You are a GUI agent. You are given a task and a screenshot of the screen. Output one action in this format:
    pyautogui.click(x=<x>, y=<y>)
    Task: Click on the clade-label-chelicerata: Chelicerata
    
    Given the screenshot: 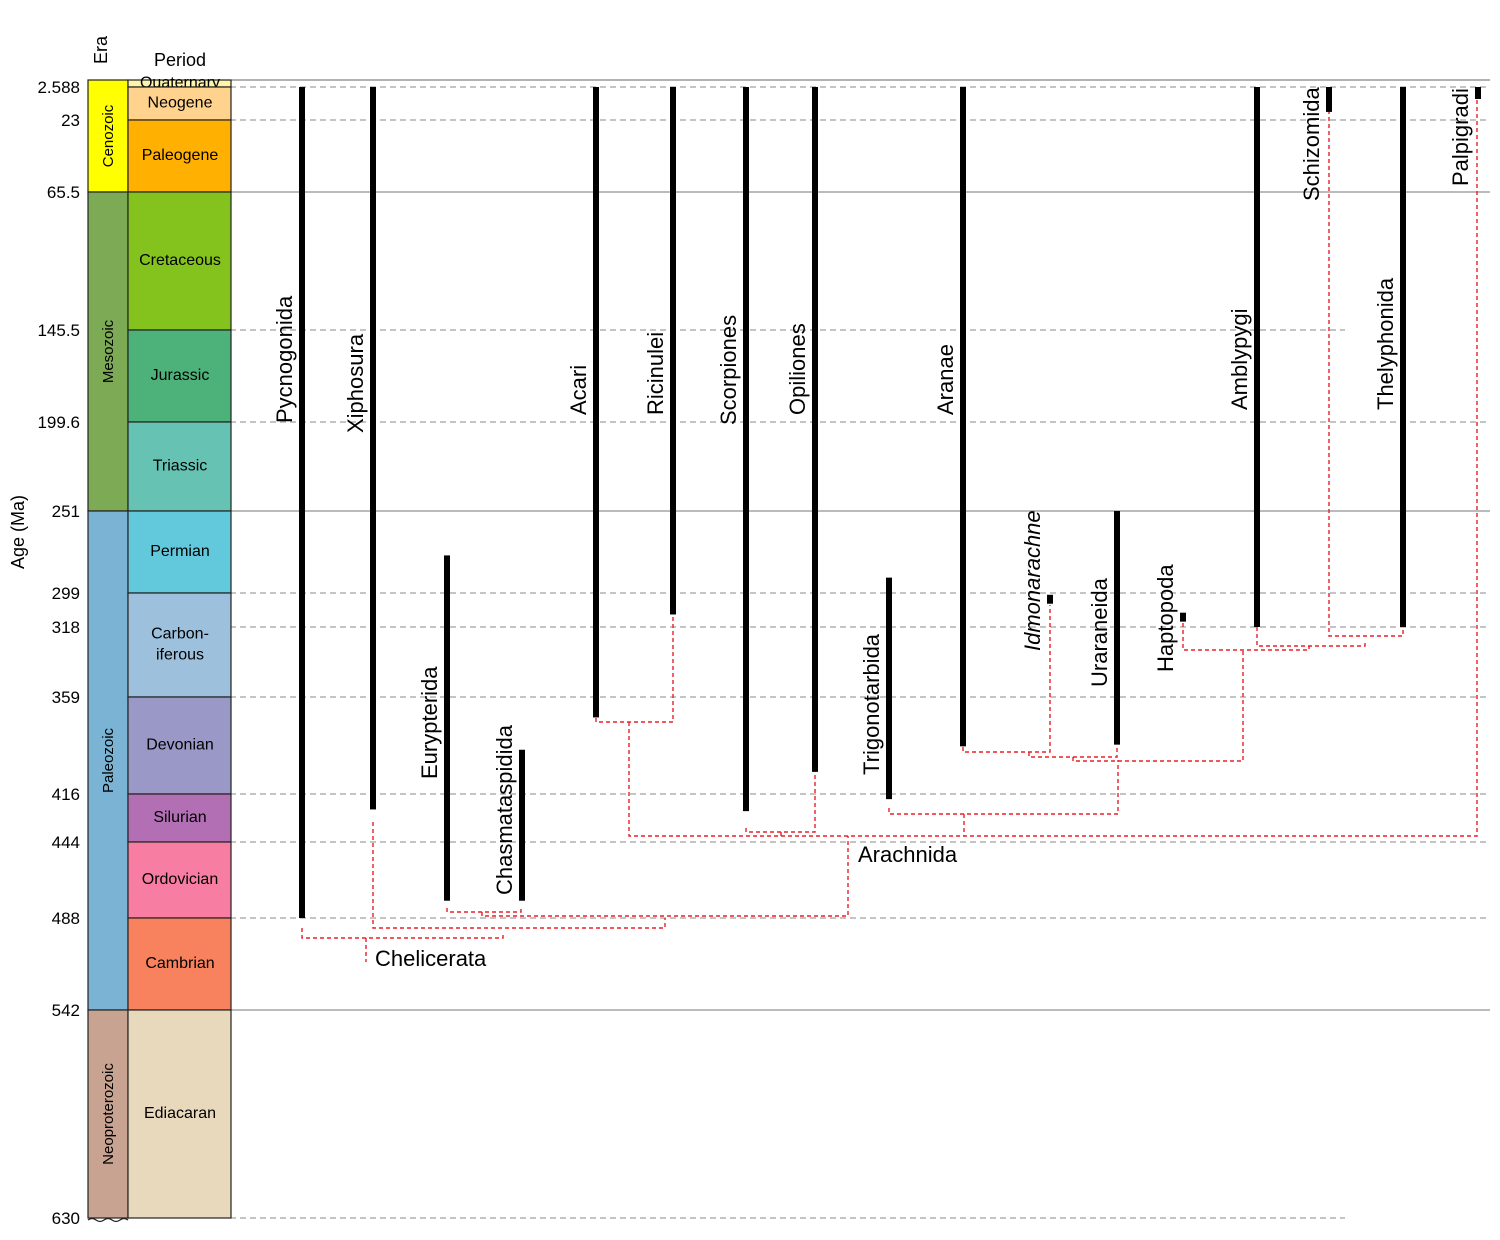 What is the action you would take?
    pyautogui.click(x=431, y=958)
    